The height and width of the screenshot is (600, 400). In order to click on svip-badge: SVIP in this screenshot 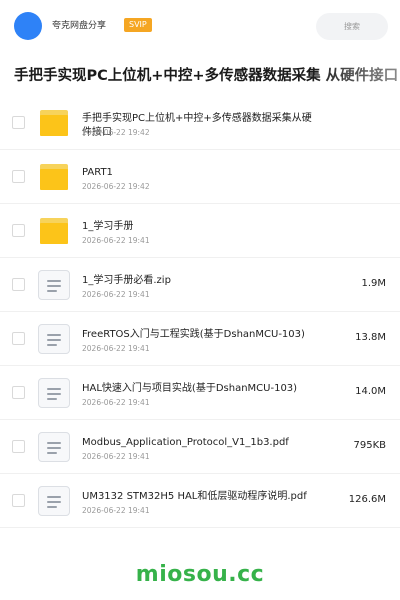, I will do `click(138, 25)`.